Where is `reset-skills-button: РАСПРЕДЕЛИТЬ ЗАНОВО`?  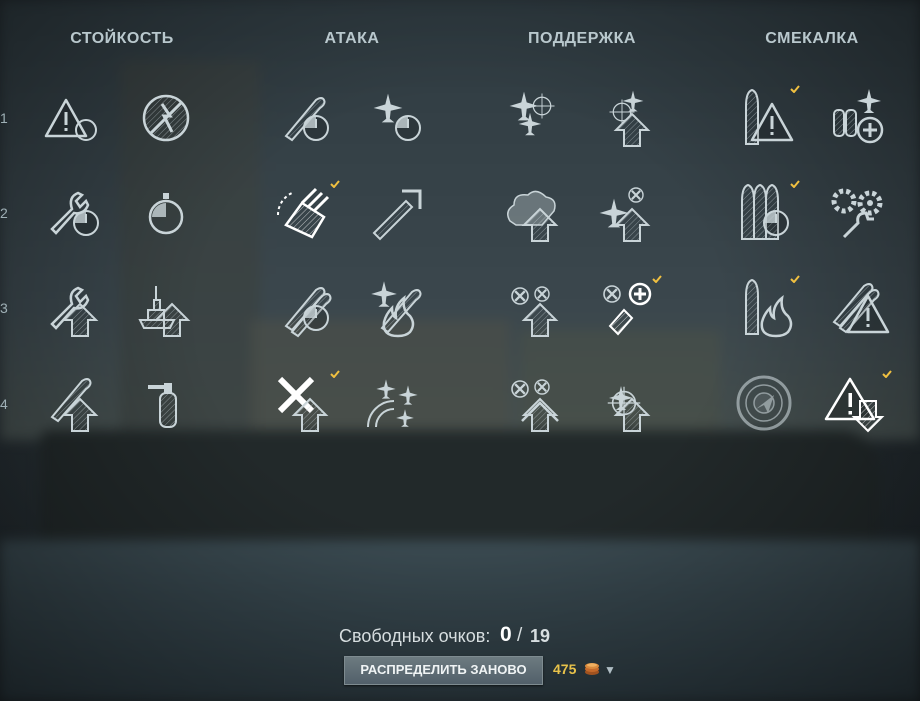
reset-skills-button: РАСПРЕДЕЛИТЬ ЗАНОВО is located at coordinates (443, 670).